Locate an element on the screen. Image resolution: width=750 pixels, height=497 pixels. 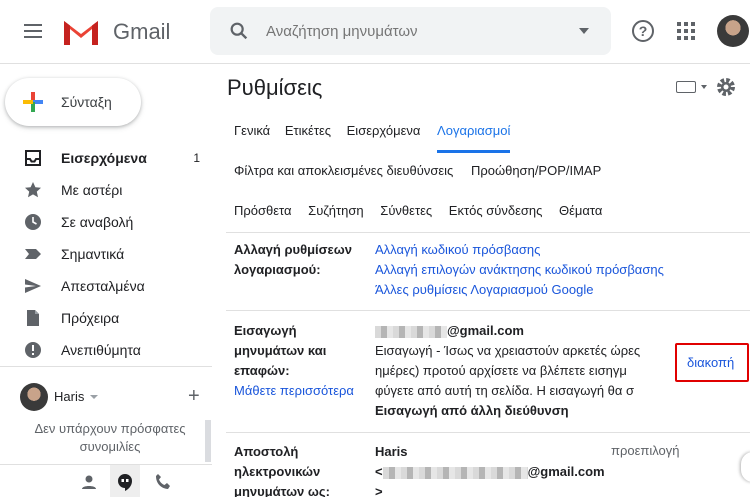
gmail-logo: Gmail is located at coordinates (116, 32).